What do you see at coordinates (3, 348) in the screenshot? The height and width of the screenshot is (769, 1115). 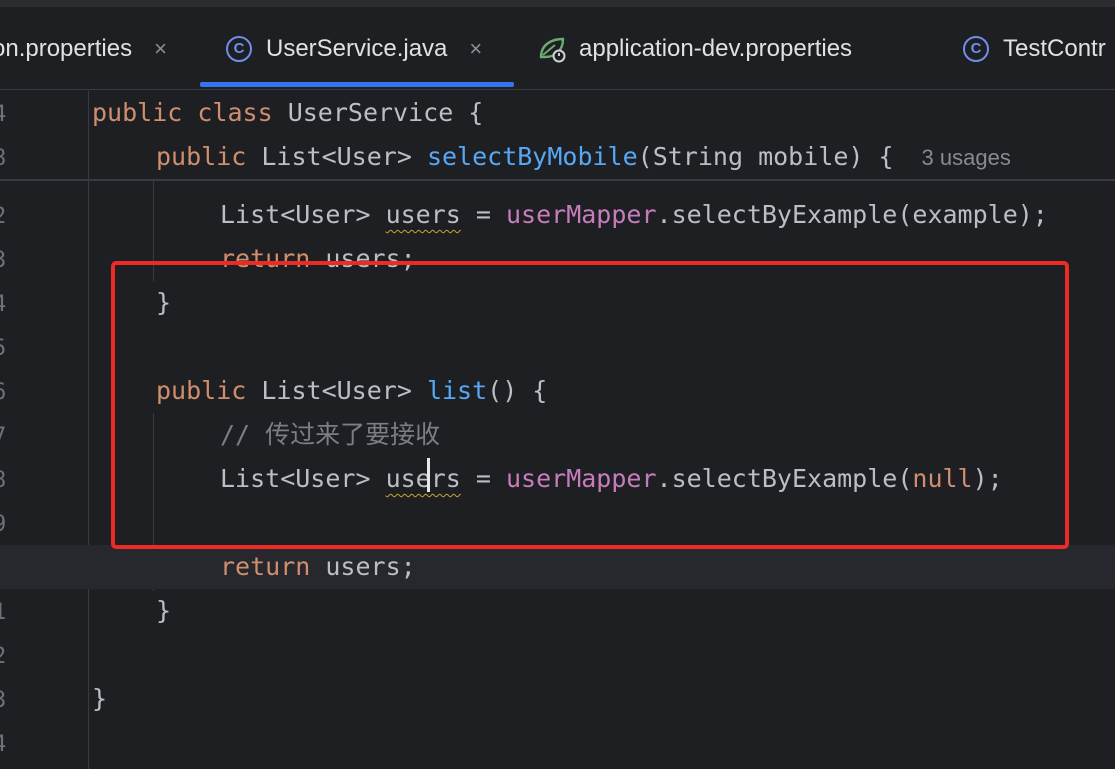 I see `line-number: 5` at bounding box center [3, 348].